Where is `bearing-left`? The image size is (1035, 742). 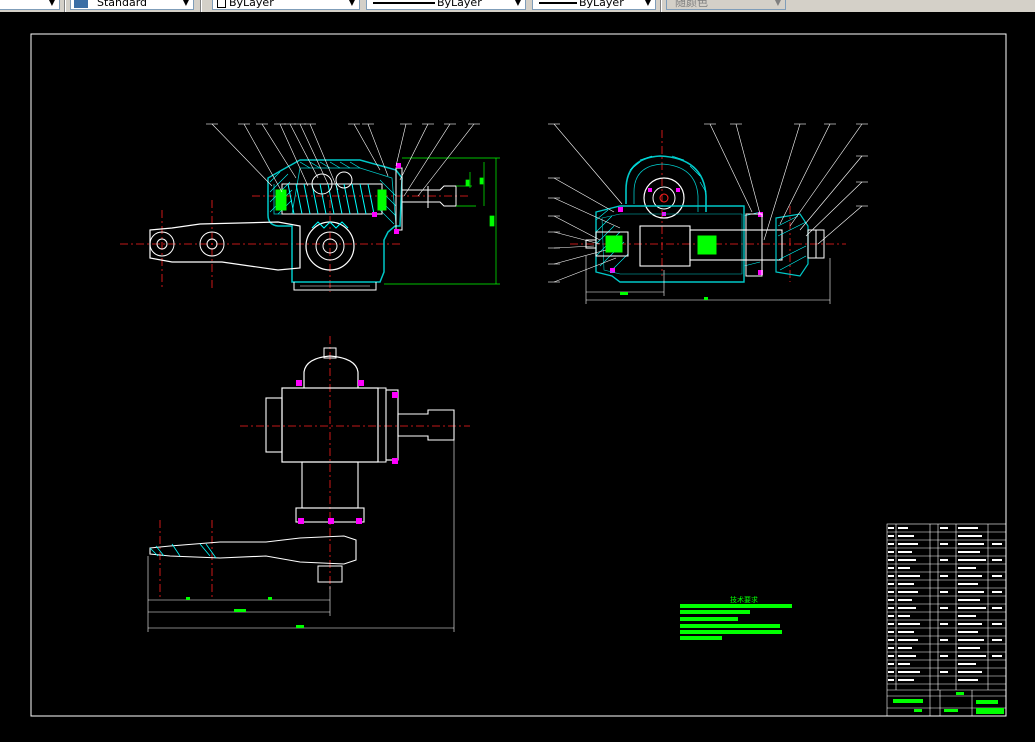
bearing-left is located at coordinates (281, 200).